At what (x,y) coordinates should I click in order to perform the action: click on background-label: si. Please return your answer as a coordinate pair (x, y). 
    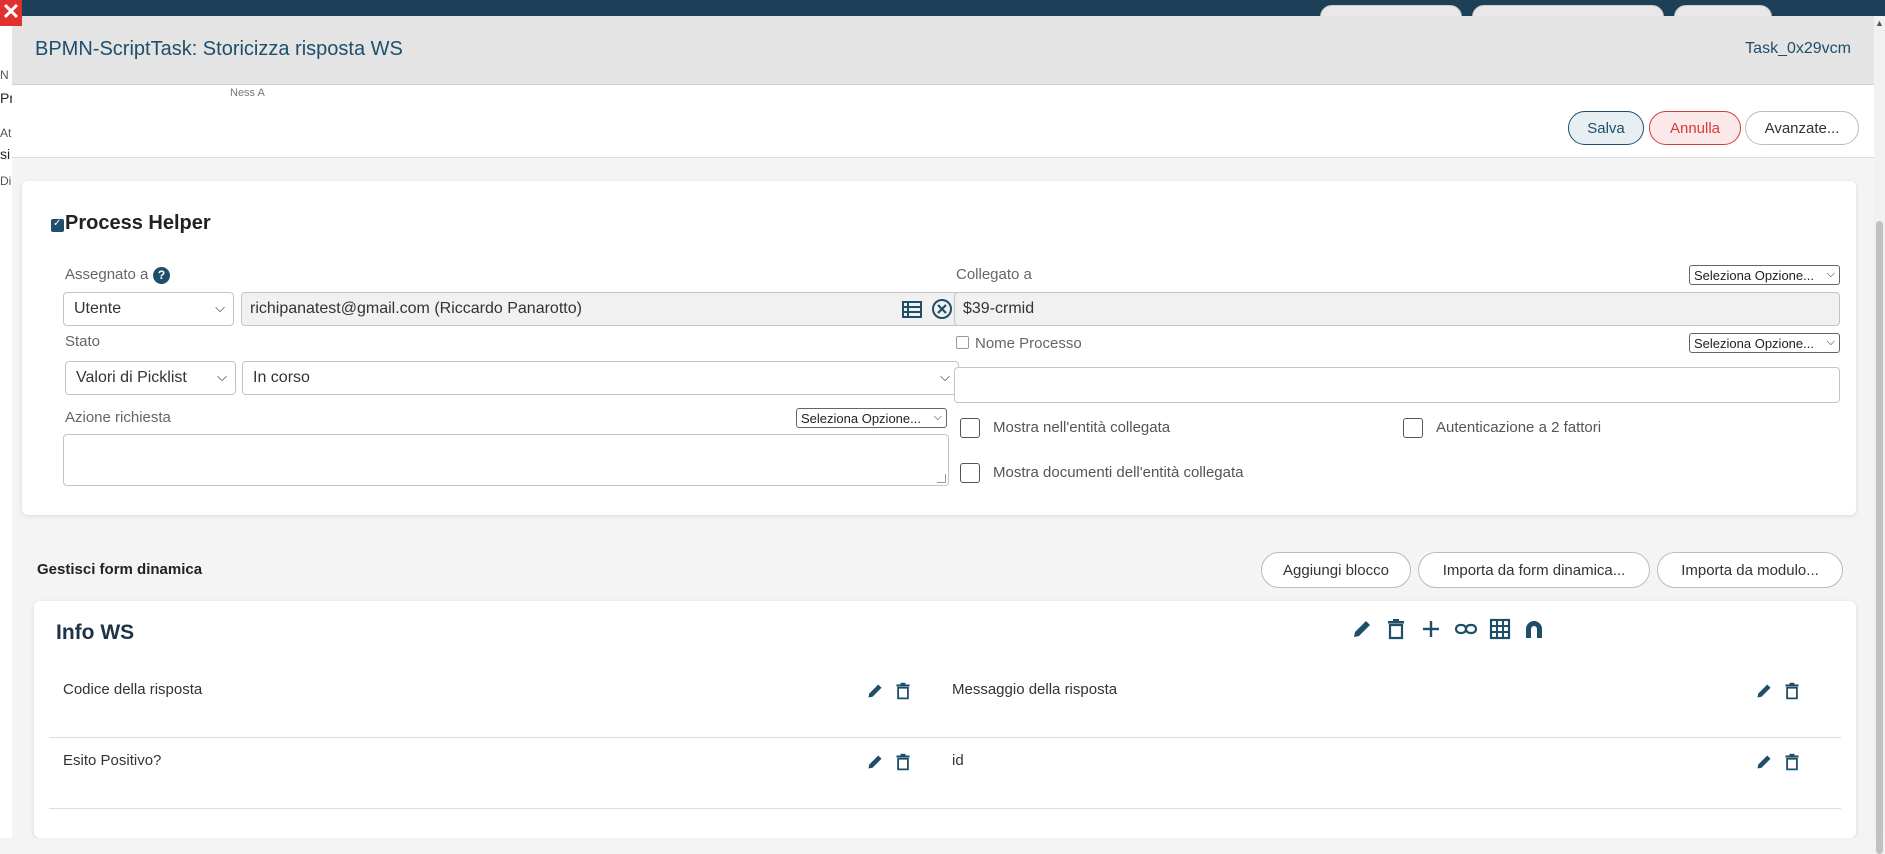
    Looking at the image, I should click on (5, 154).